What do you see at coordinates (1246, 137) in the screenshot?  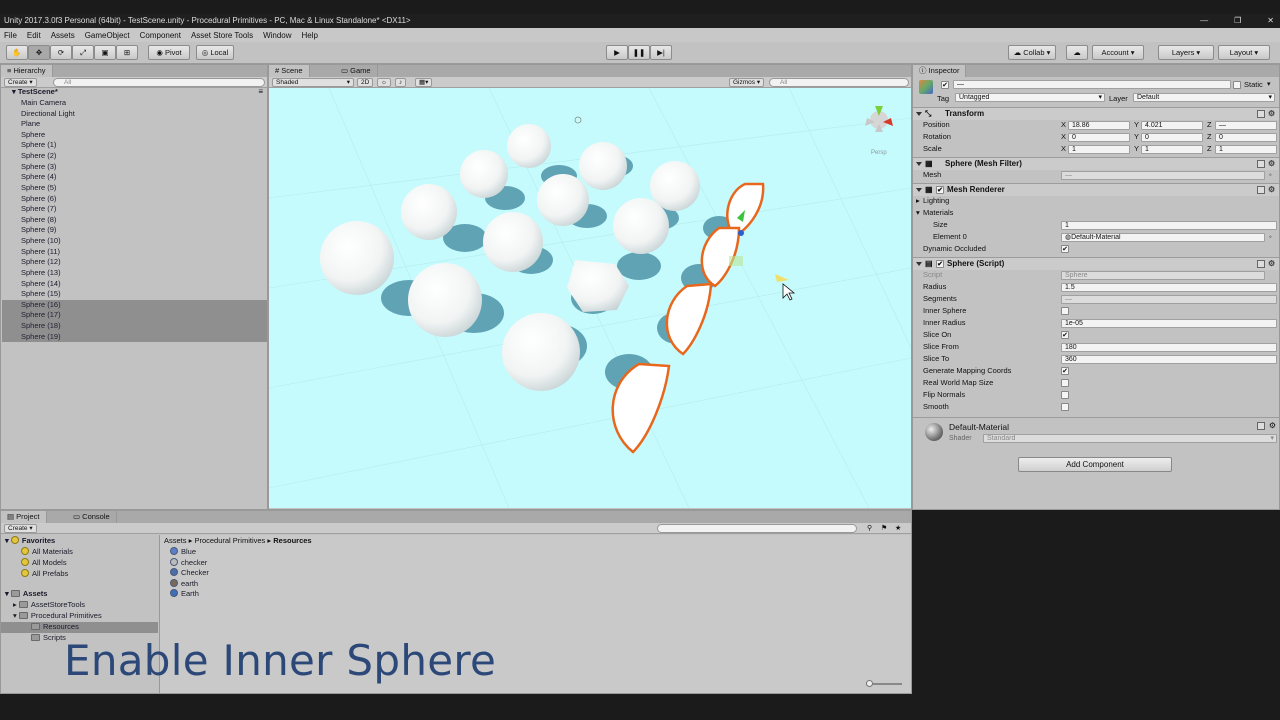 I see `rotation-z-field: 0` at bounding box center [1246, 137].